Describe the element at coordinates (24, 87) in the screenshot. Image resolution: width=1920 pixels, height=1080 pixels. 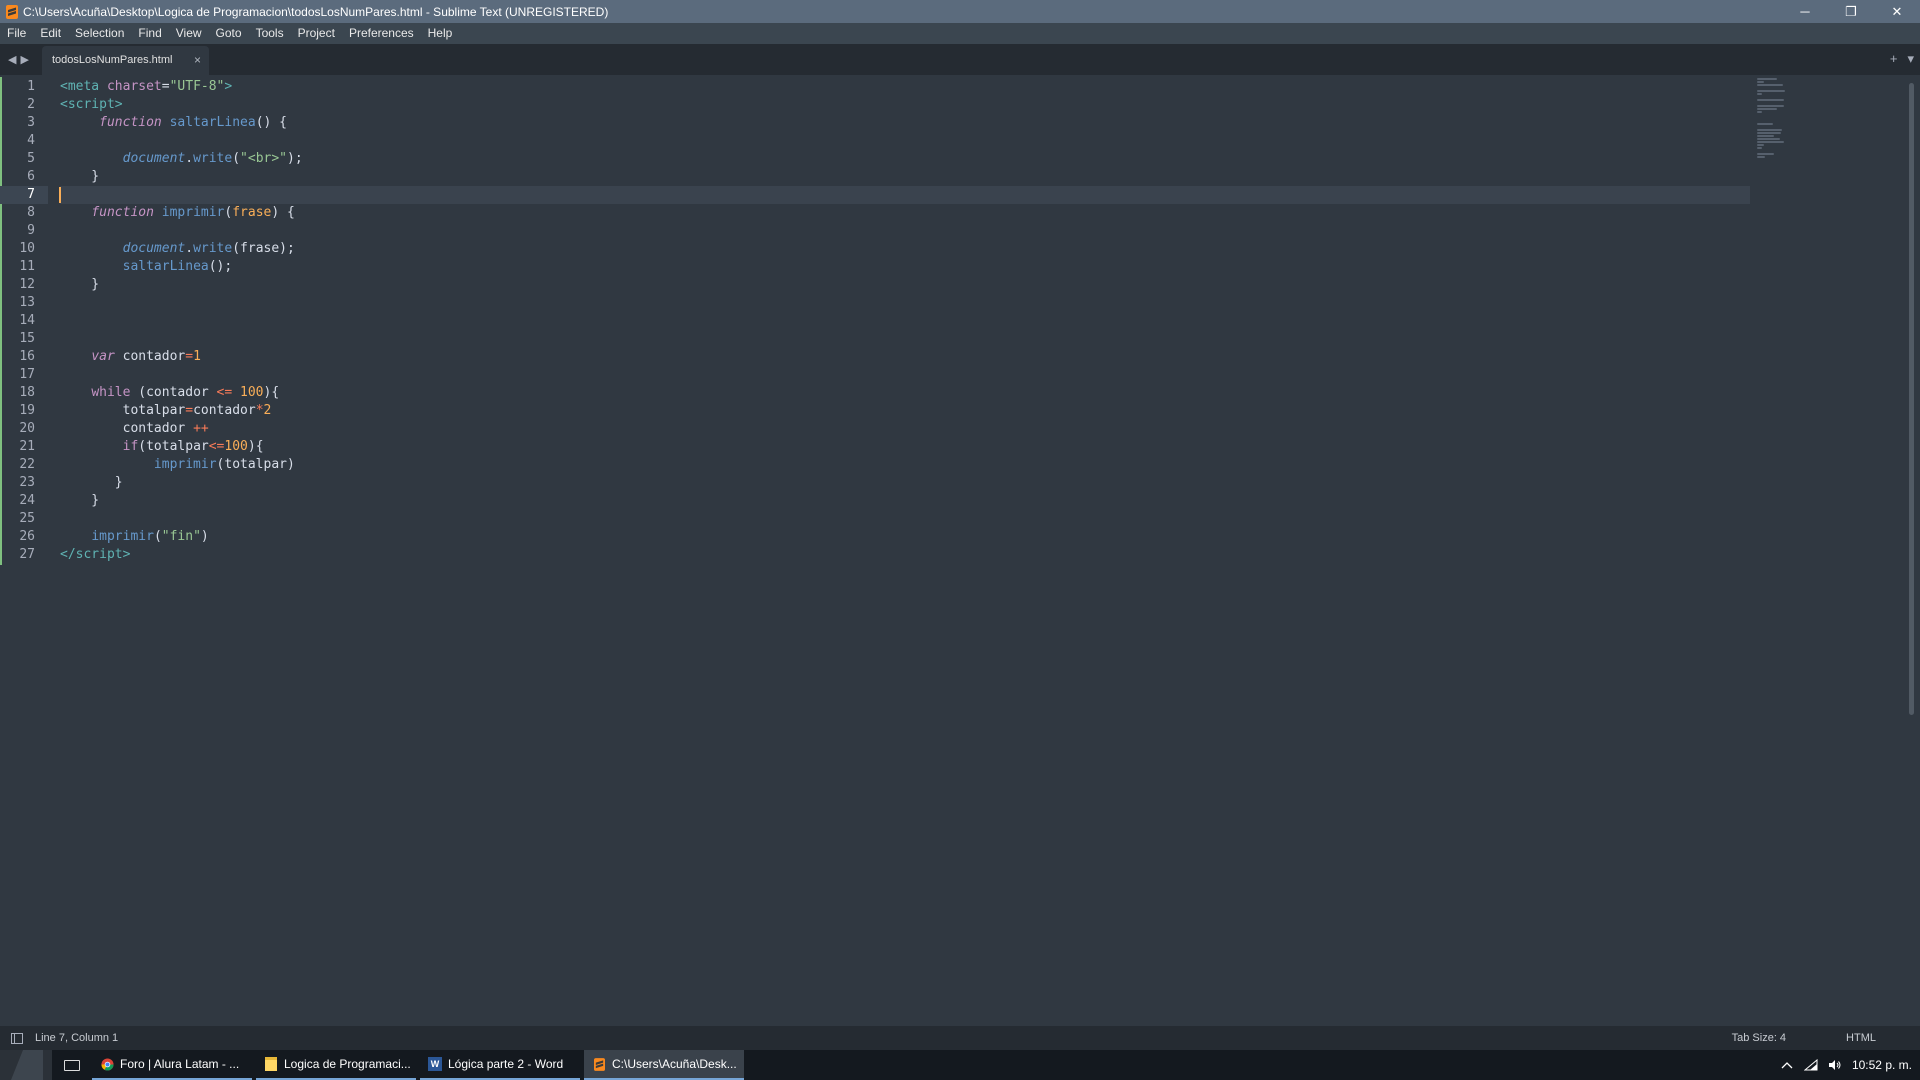
I see `line-number: 1` at that location.